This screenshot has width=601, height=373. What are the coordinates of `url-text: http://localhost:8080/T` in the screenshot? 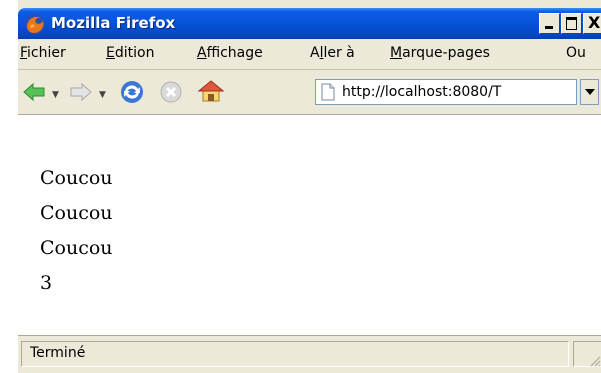 It's located at (422, 92).